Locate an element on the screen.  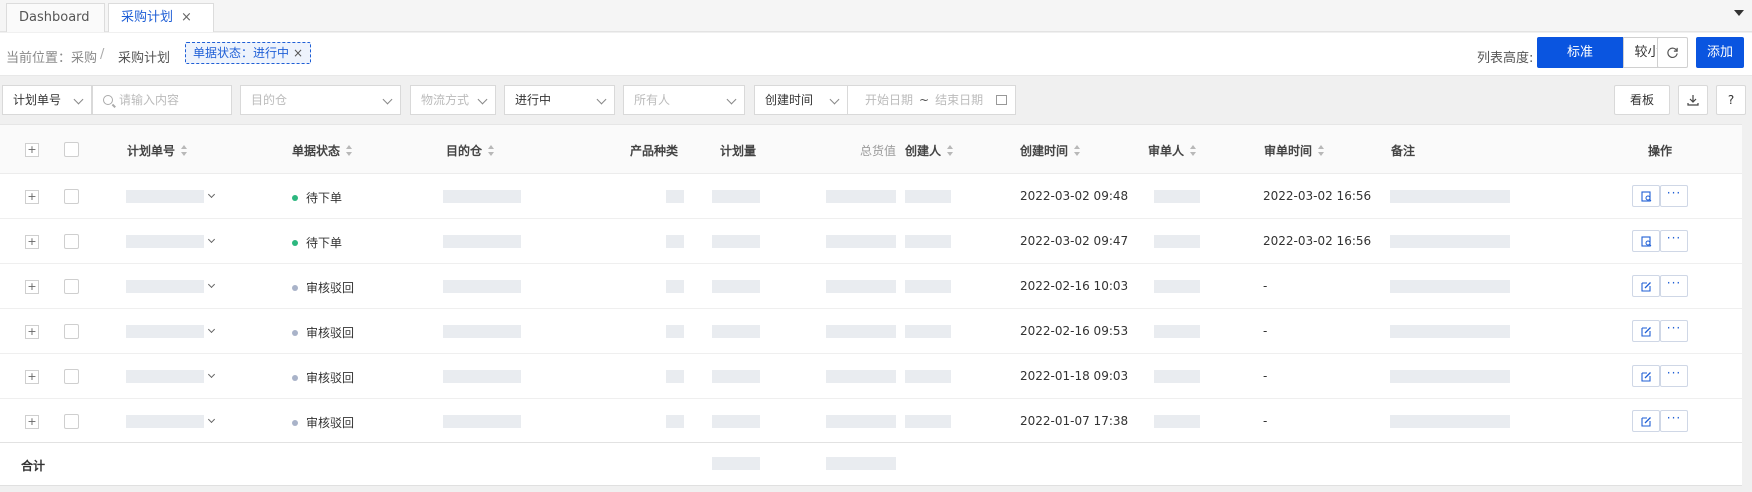
board-button: 看板 is located at coordinates (1642, 100).